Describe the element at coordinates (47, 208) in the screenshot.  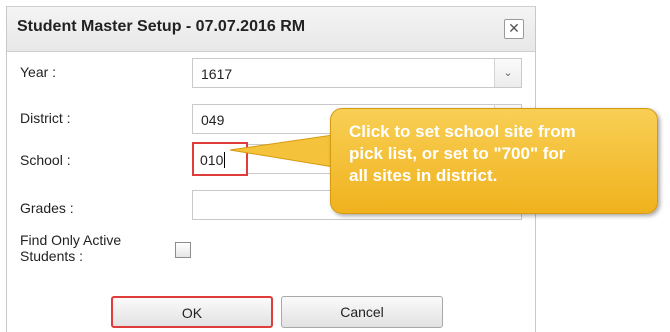
I see `grades-label: Grades :` at that location.